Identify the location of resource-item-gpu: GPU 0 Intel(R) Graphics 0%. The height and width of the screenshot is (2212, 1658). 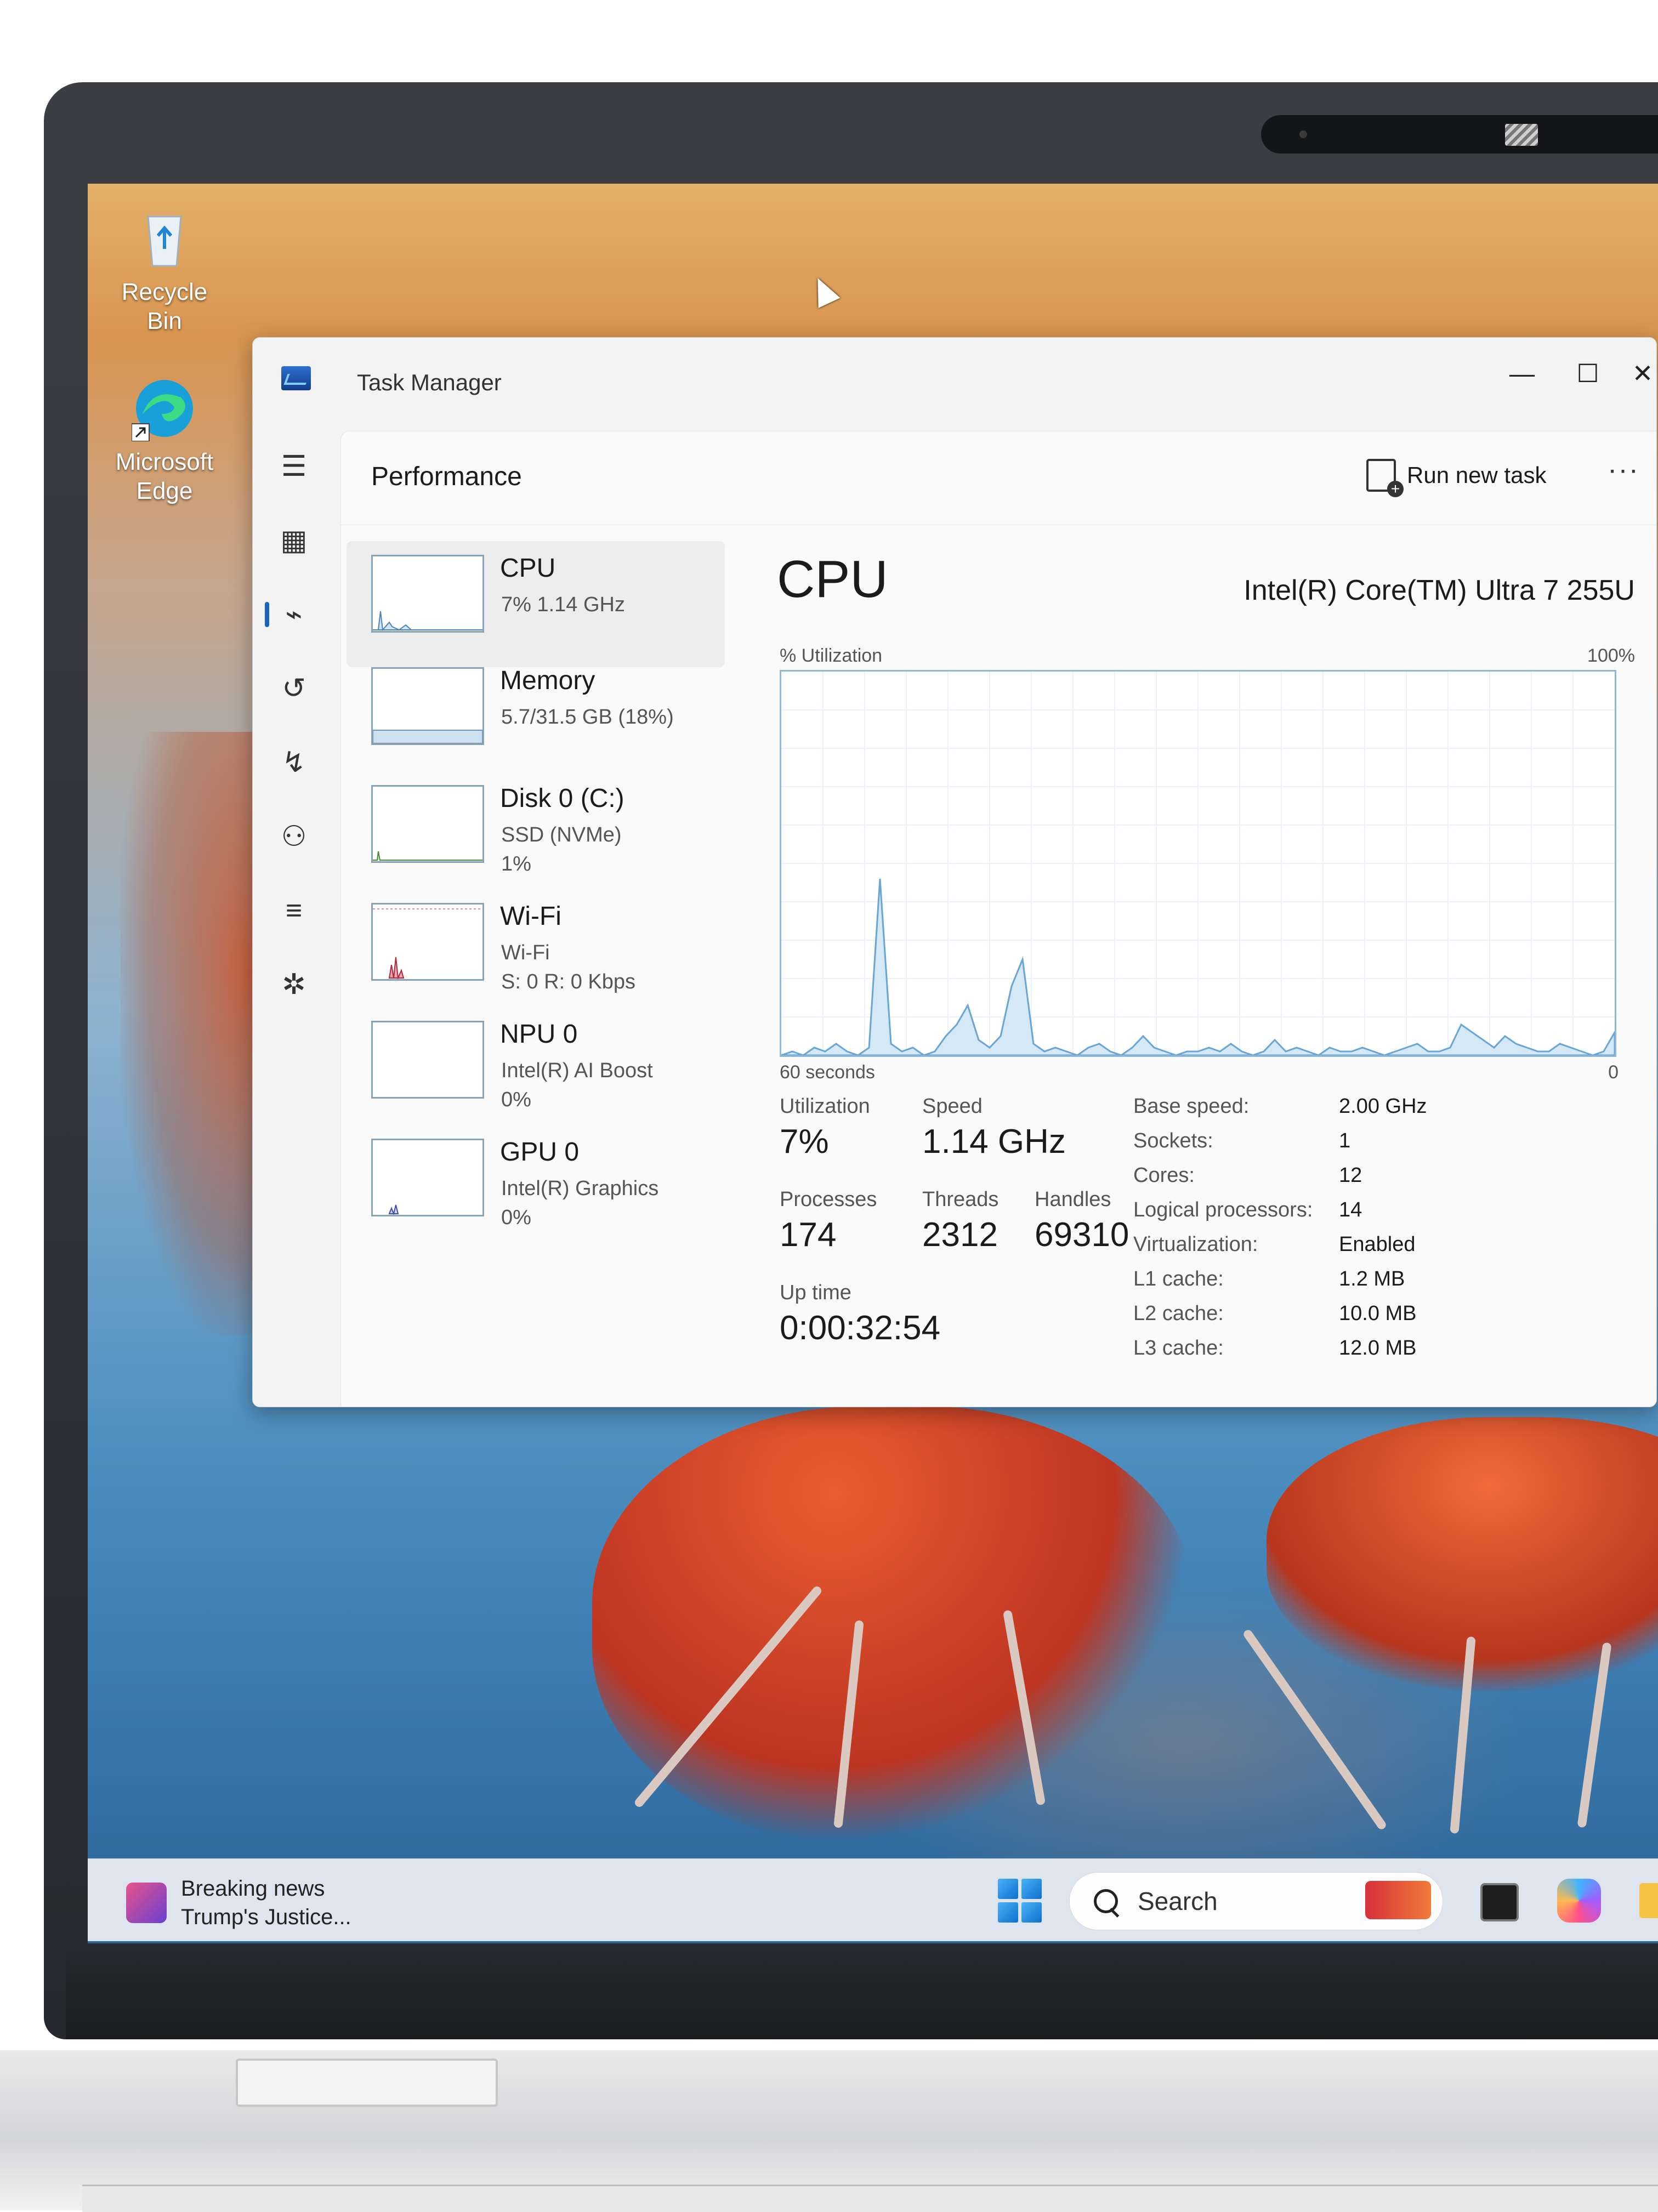
(536, 1188).